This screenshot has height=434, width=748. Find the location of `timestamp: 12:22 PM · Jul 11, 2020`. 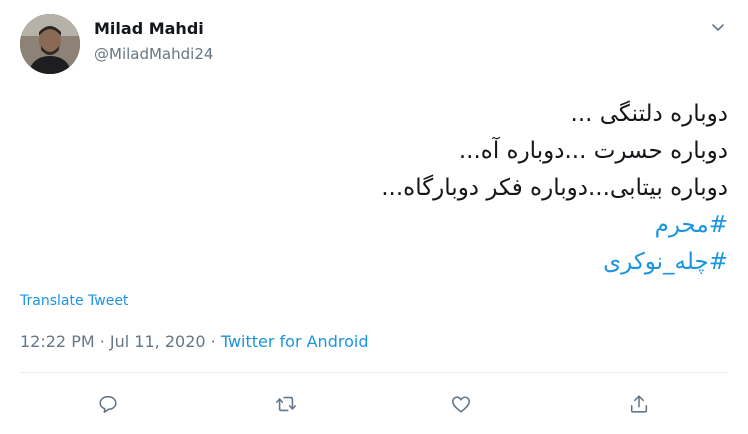

timestamp: 12:22 PM · Jul 11, 2020 is located at coordinates (113, 341).